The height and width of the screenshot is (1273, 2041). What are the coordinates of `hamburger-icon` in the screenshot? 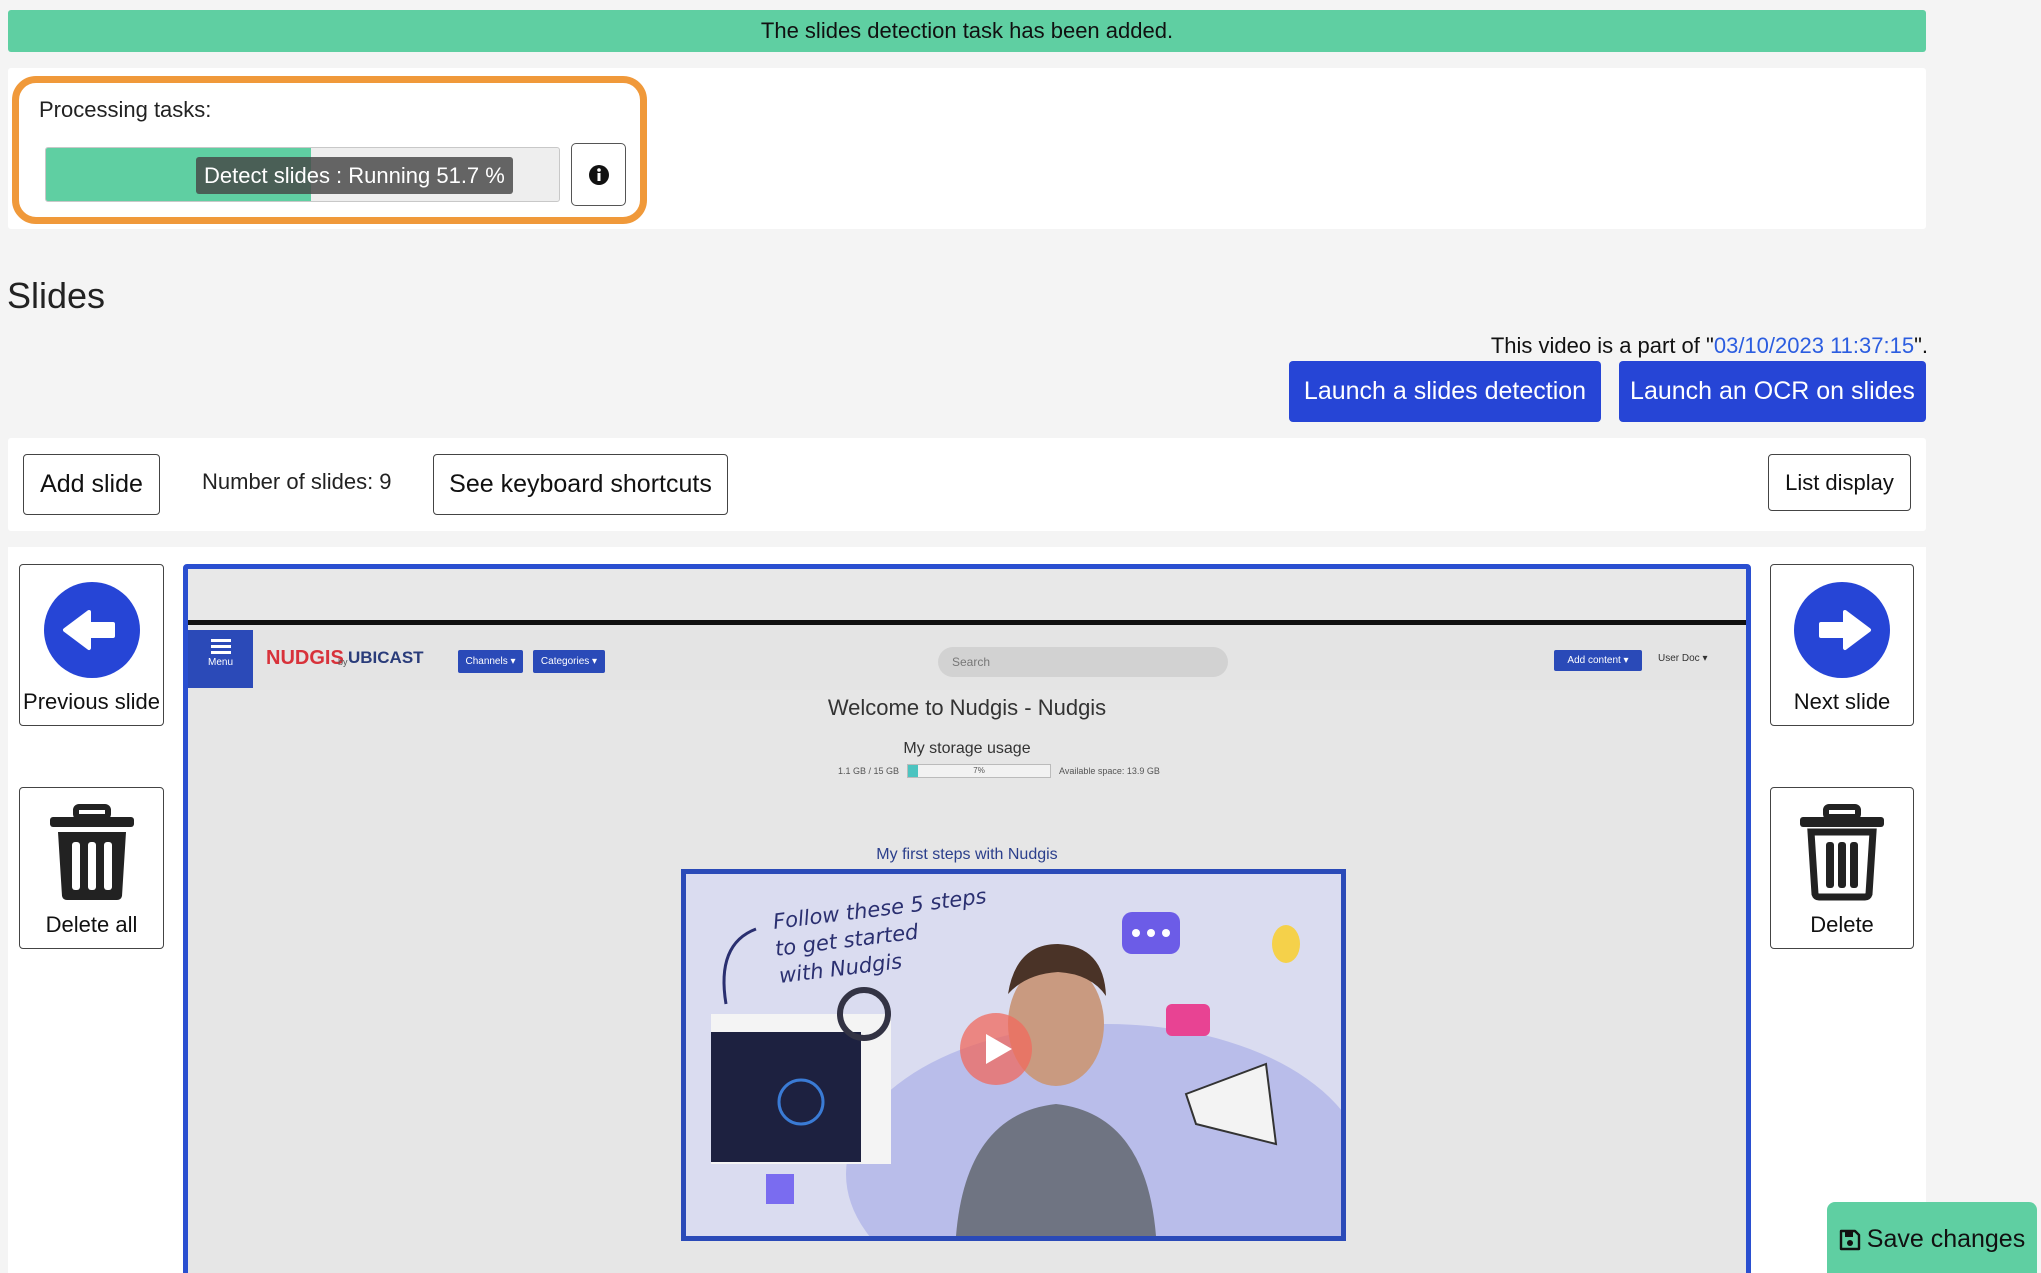 It's located at (220, 646).